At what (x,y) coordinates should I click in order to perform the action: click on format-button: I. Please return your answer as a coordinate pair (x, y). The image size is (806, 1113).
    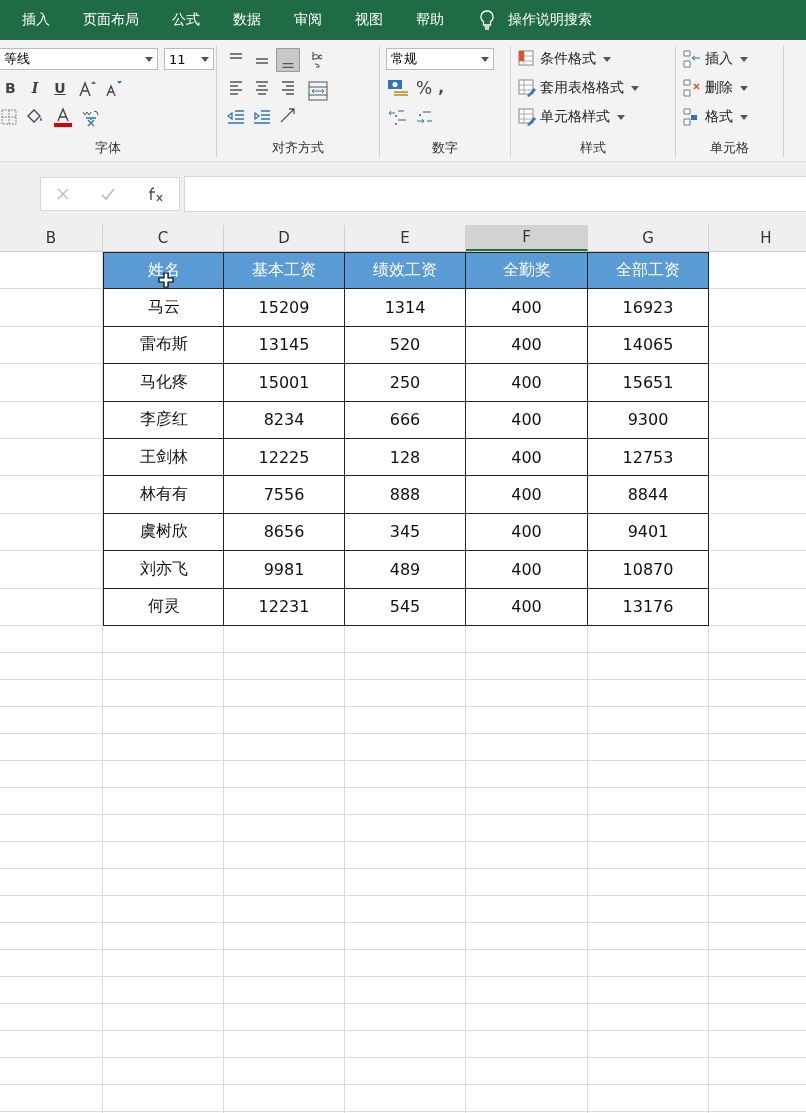
    Looking at the image, I should click on (35, 88).